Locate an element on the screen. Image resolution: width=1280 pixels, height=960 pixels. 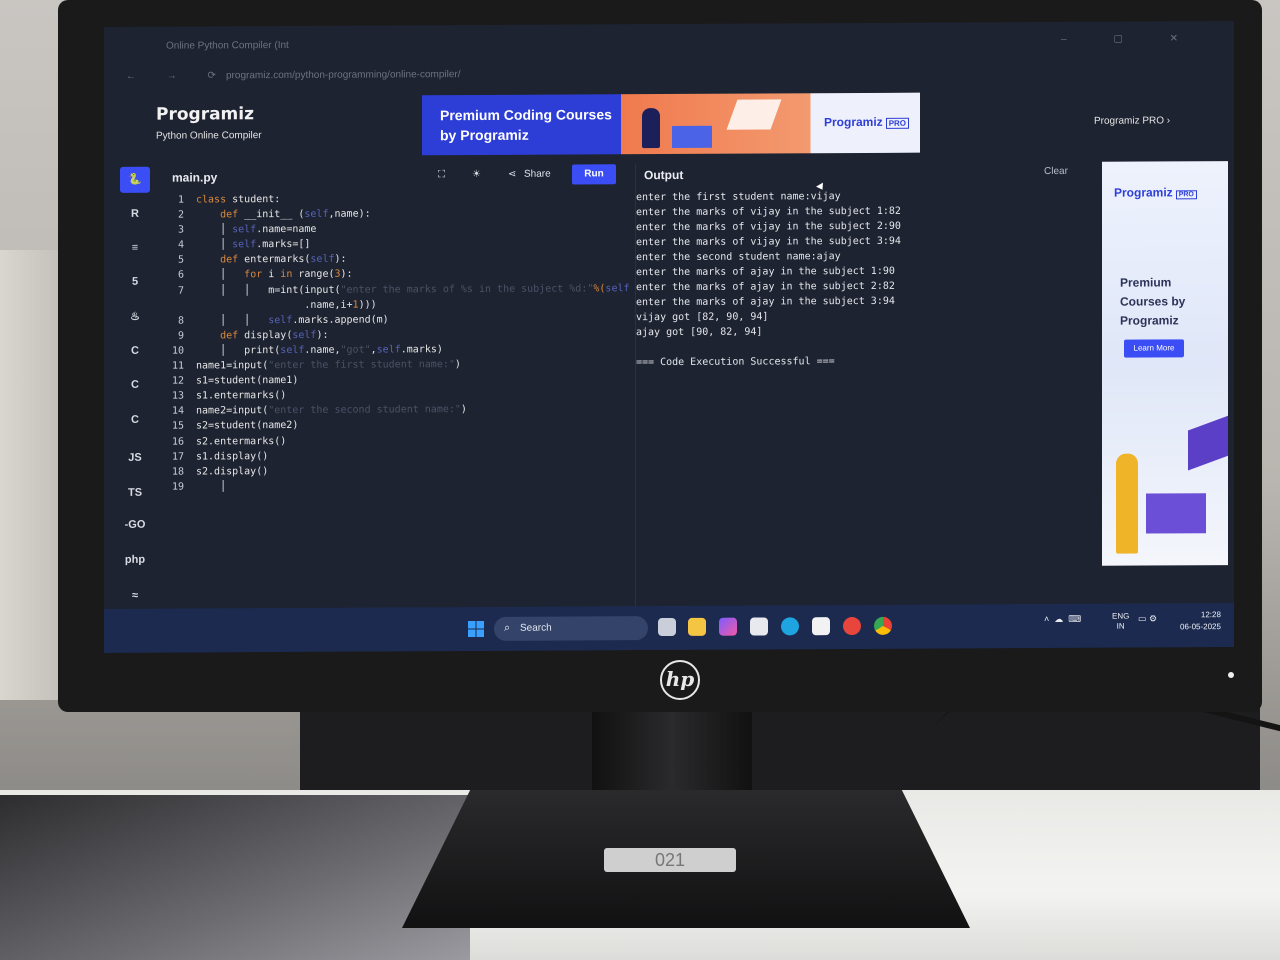
hp-logo: hp is located at coordinates (680, 680).